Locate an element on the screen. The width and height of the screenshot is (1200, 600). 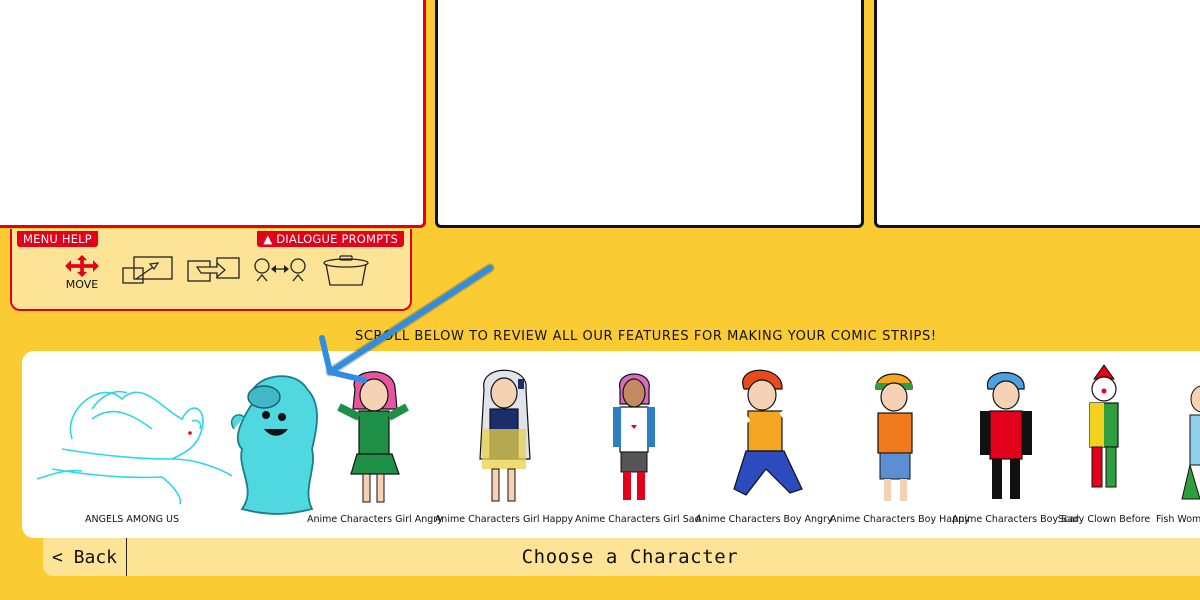
anime-boy-angry-icon is located at coordinates (763, 432).